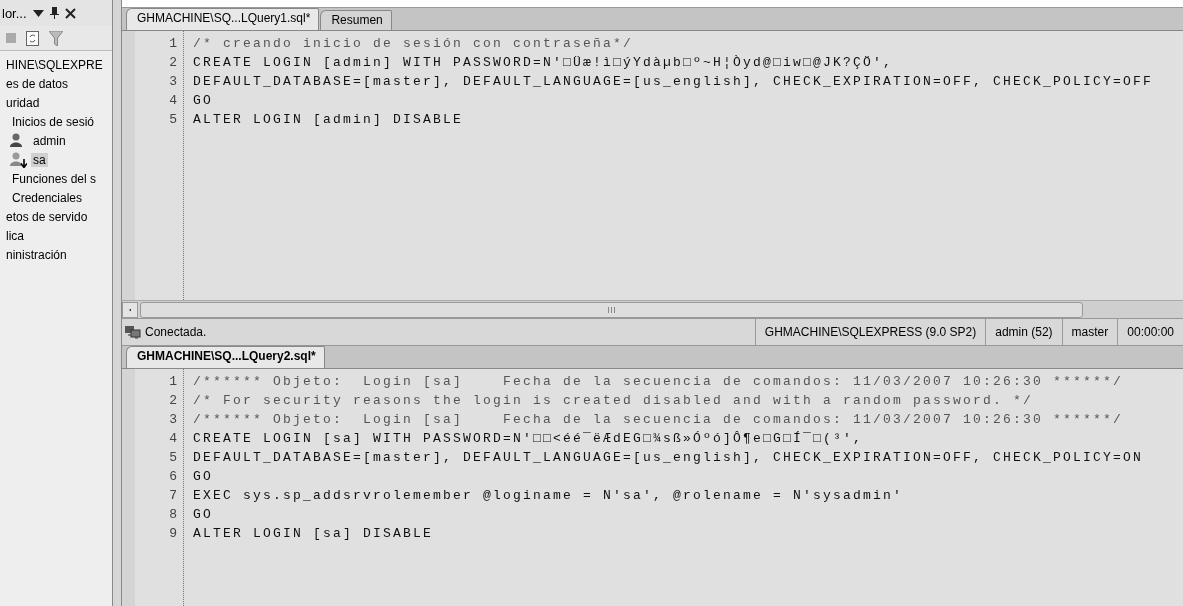 Image resolution: width=1183 pixels, height=606 pixels. What do you see at coordinates (173, 534) in the screenshot?
I see `line-number: 9` at bounding box center [173, 534].